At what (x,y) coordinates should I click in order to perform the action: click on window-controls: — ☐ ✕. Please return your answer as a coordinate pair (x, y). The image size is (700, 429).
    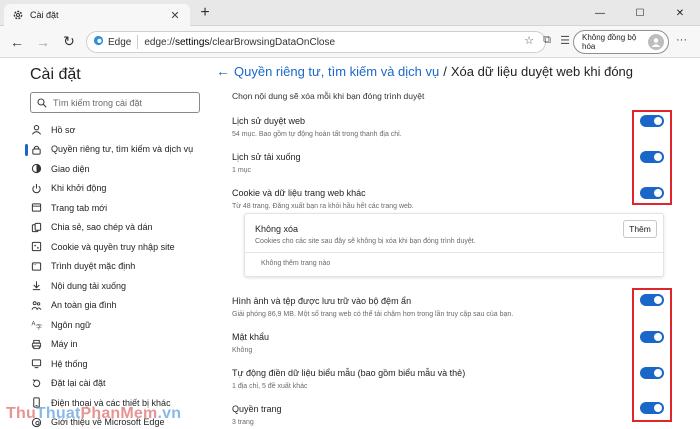
    Looking at the image, I should click on (640, 13).